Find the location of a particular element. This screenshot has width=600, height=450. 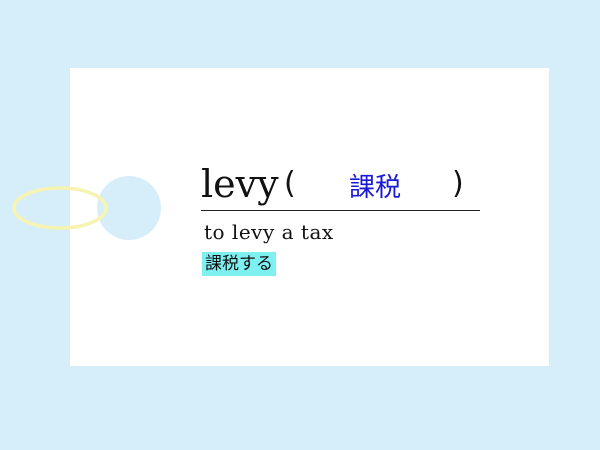

example-japanese: 課税する is located at coordinates (239, 264).